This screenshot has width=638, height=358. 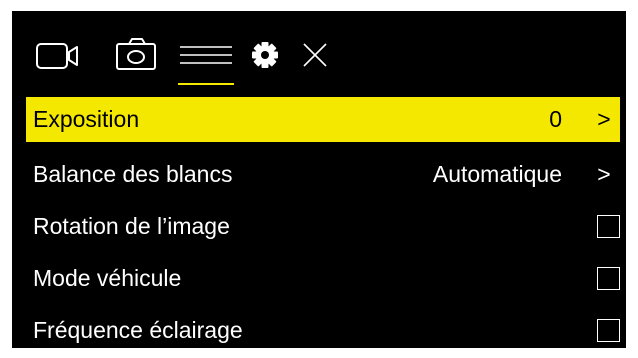 I want to click on menu-item-image-rotation: Rotation de l’image, so click(x=323, y=226).